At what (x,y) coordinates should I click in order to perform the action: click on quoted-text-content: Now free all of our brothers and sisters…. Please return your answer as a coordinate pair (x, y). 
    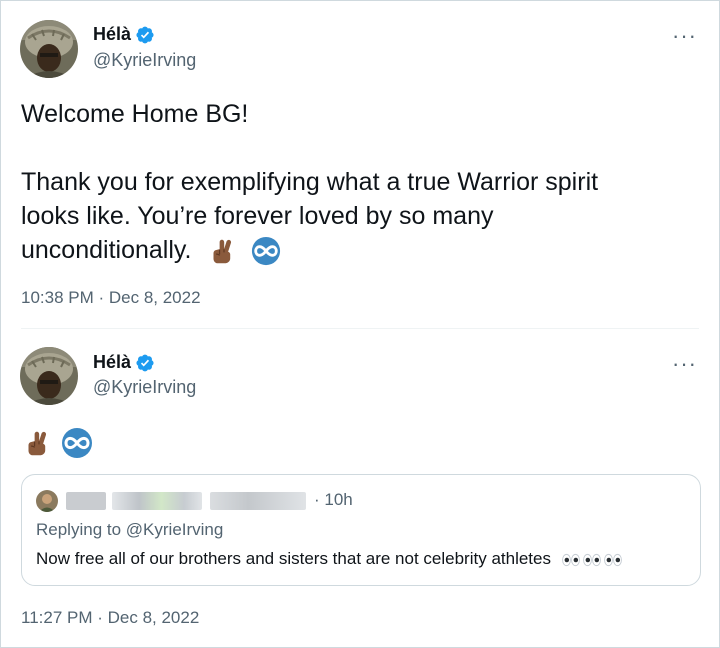
    Looking at the image, I should click on (293, 558).